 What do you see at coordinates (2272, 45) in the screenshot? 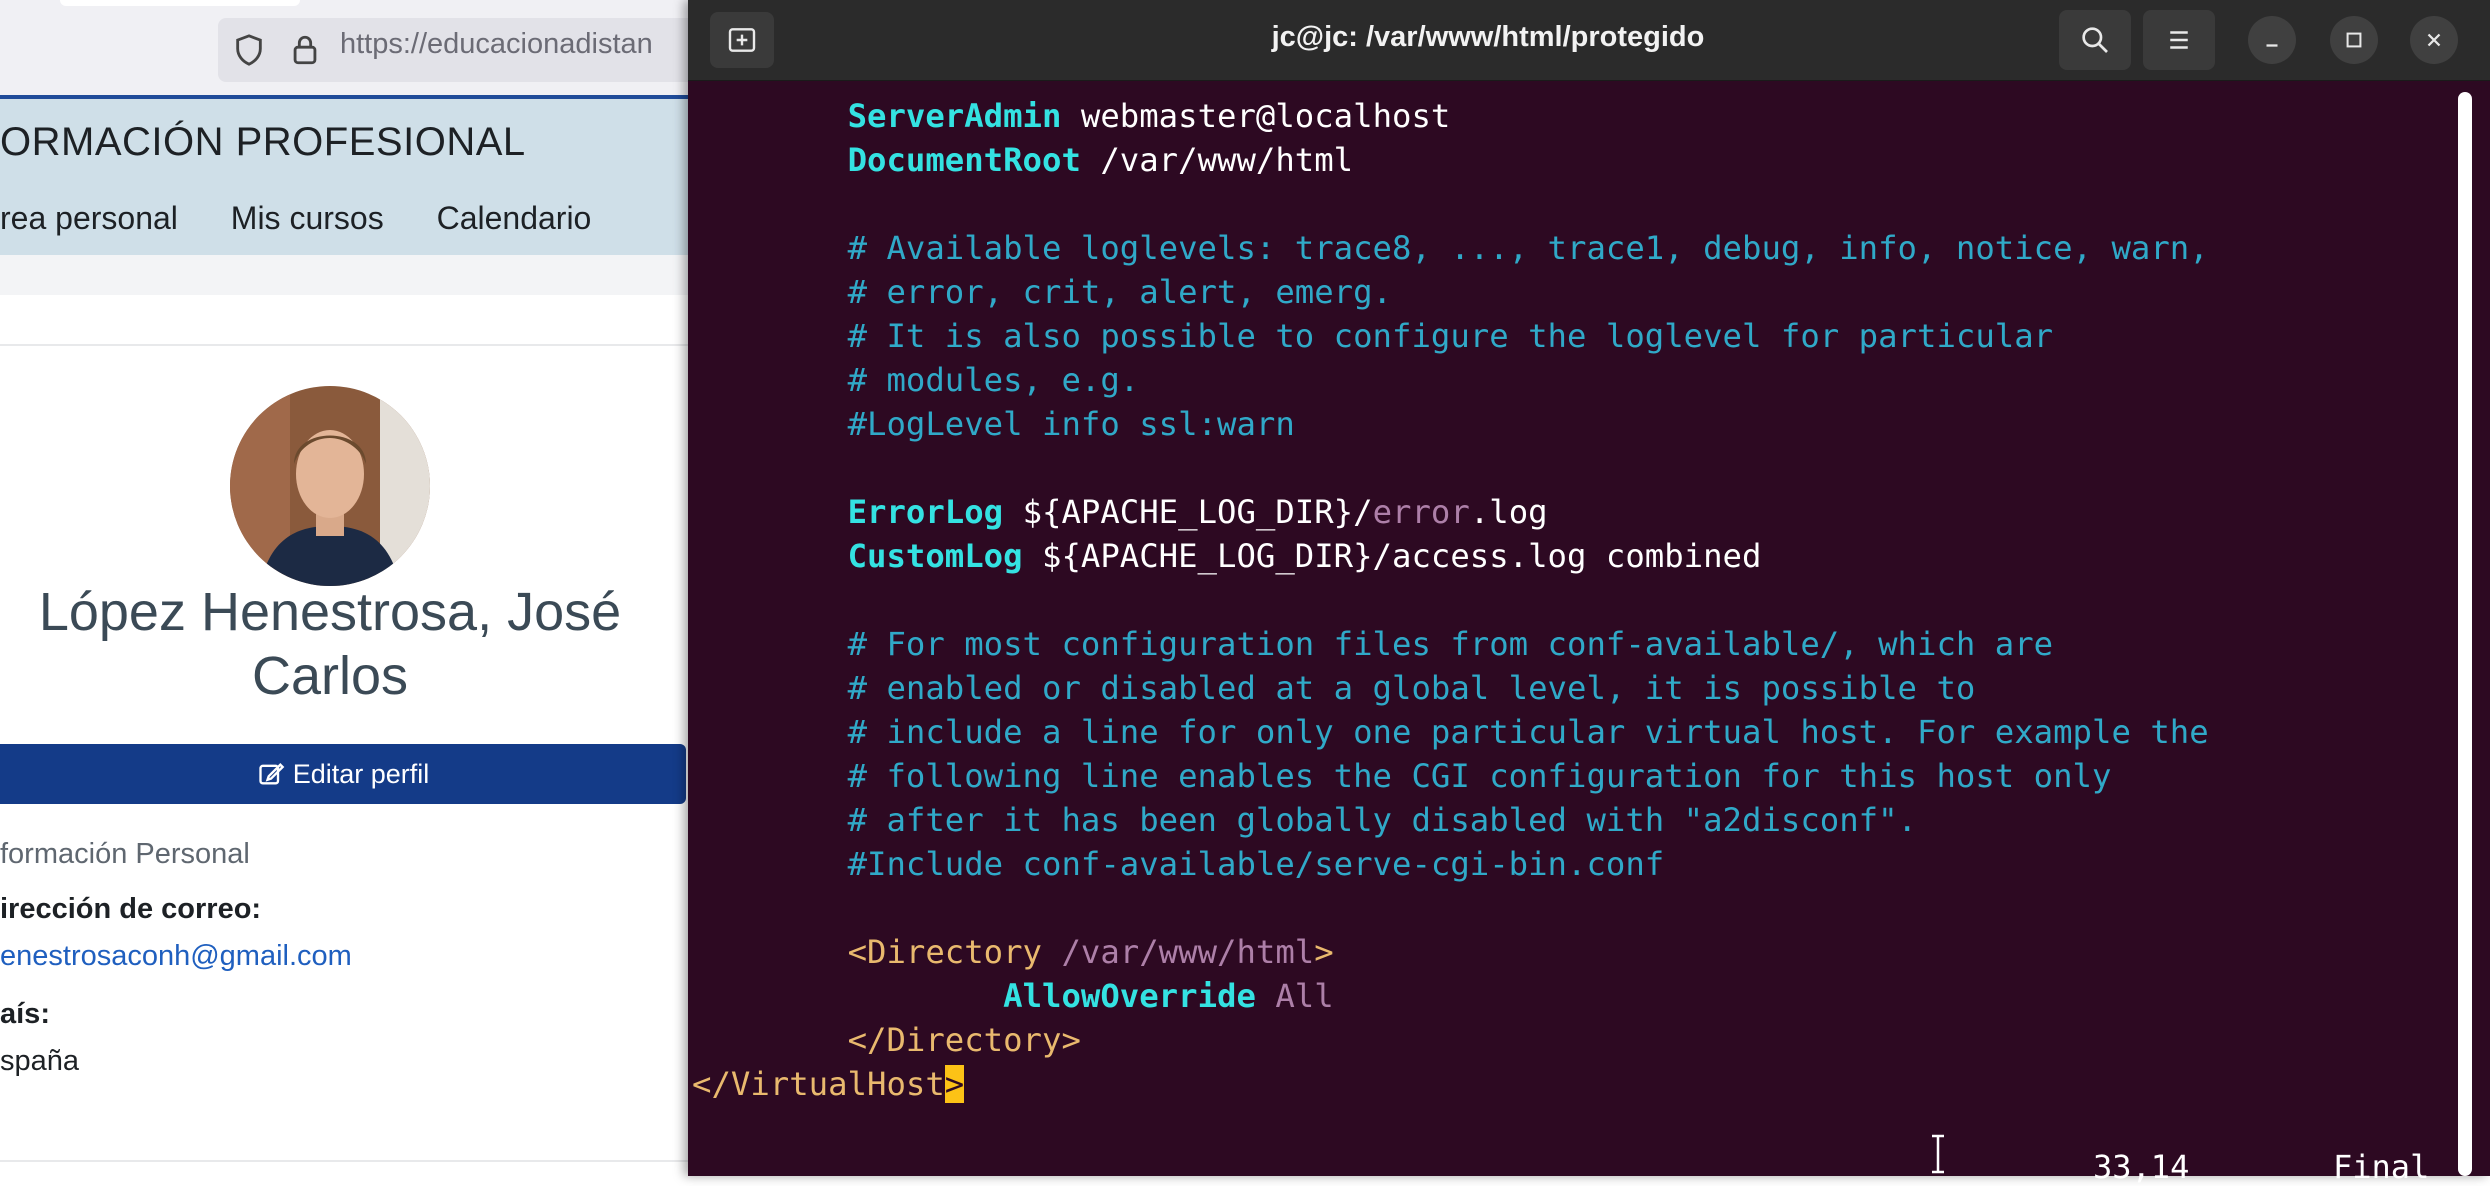
I see `minimize-icon` at bounding box center [2272, 45].